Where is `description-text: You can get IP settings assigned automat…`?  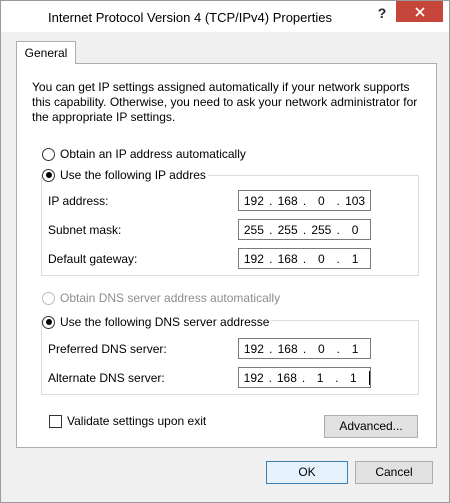
description-text: You can get IP settings assigned automat… is located at coordinates (225, 102).